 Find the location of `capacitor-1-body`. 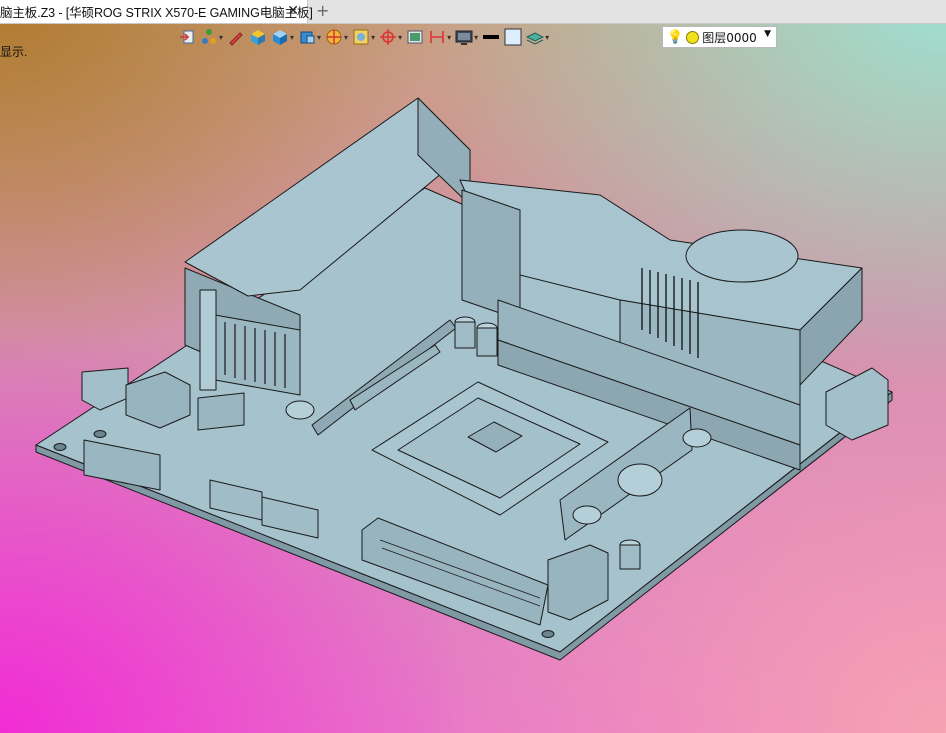

capacitor-1-body is located at coordinates (465, 335).